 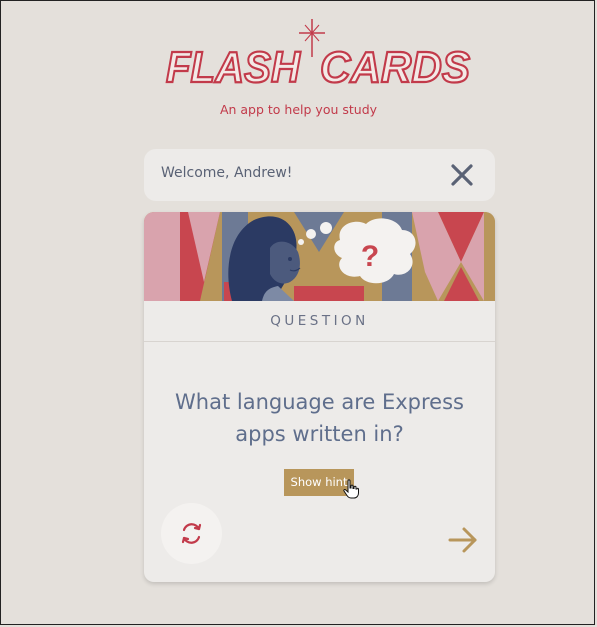 I want to click on flash-cards-logo: FLASH CARDS, so click(x=318, y=56).